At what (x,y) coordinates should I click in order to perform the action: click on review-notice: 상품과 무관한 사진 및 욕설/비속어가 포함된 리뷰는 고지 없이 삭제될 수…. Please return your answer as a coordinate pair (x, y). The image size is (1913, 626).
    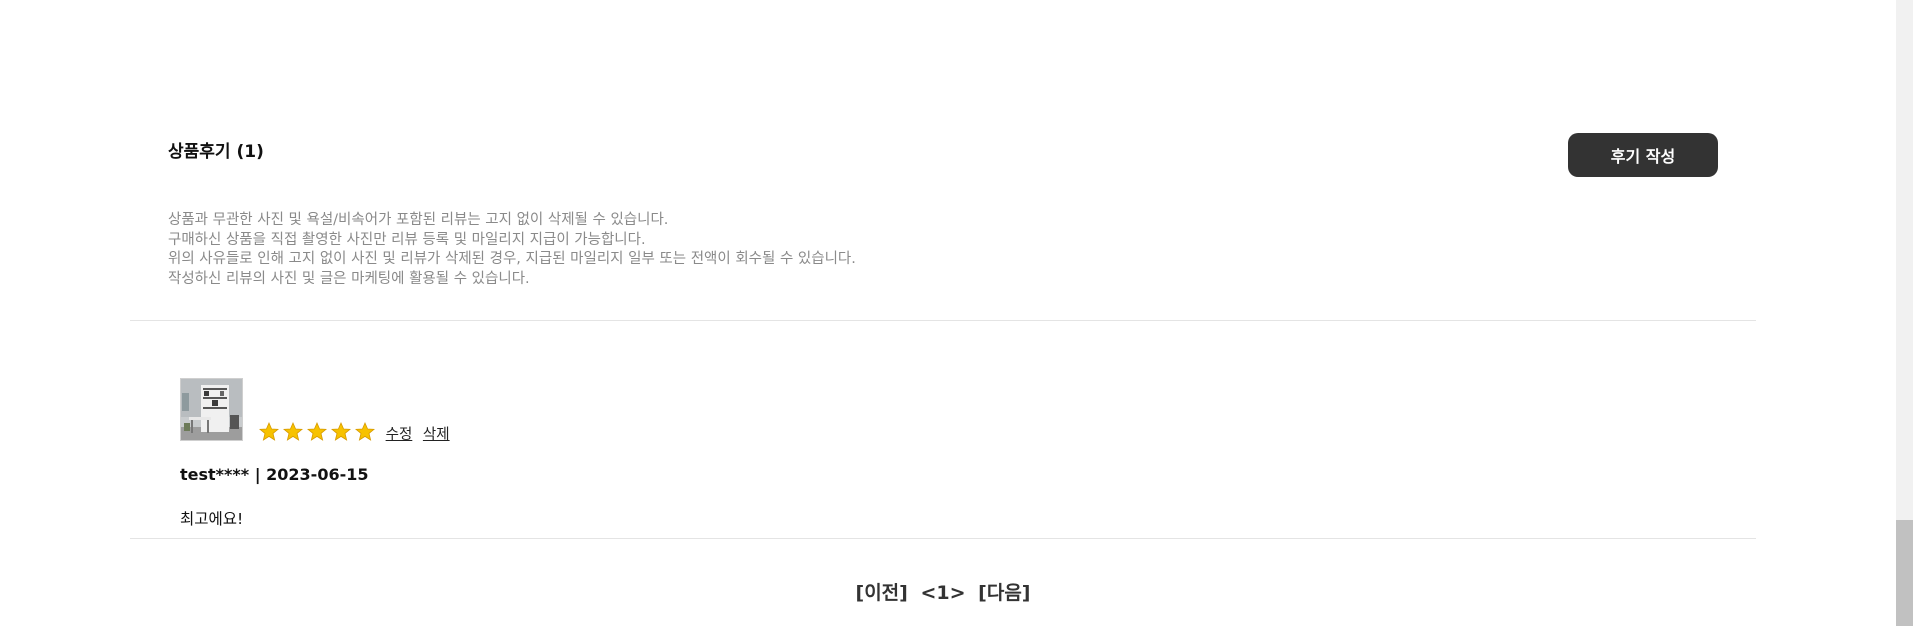
    Looking at the image, I should click on (512, 250).